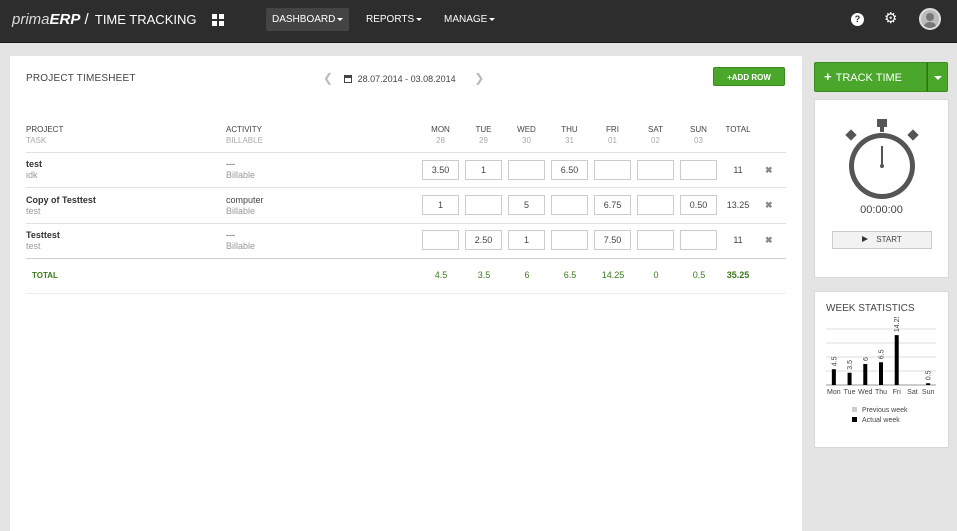 Image resolution: width=957 pixels, height=531 pixels. I want to click on row-project: Copy of Testtest test, so click(61, 206).